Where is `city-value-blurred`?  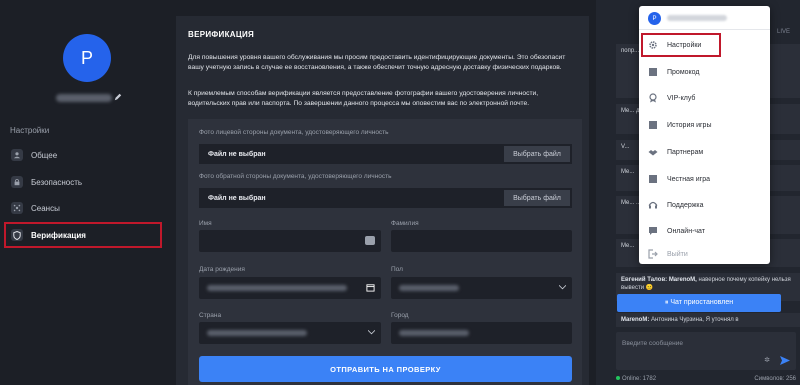 city-value-blurred is located at coordinates (434, 333).